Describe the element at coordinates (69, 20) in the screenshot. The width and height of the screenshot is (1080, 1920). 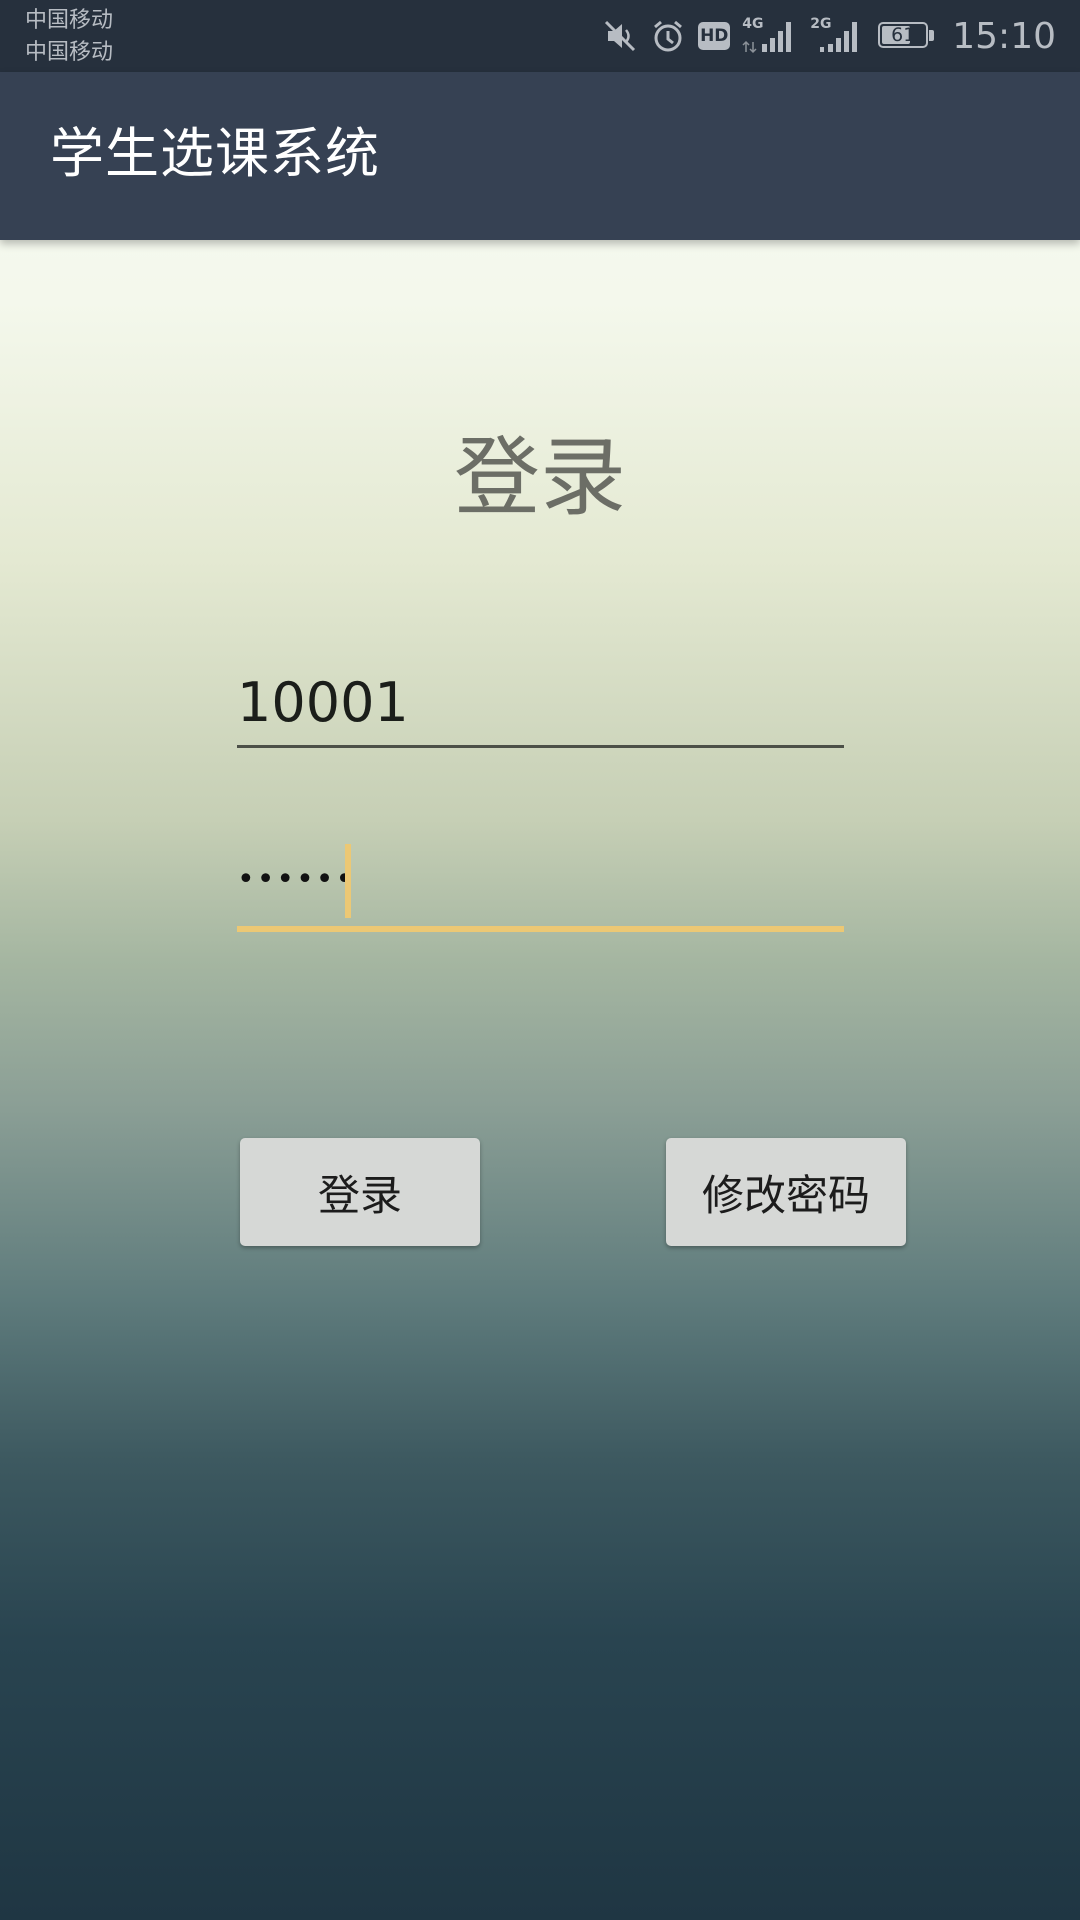
I see `carrier-label-1: 中国移动` at that location.